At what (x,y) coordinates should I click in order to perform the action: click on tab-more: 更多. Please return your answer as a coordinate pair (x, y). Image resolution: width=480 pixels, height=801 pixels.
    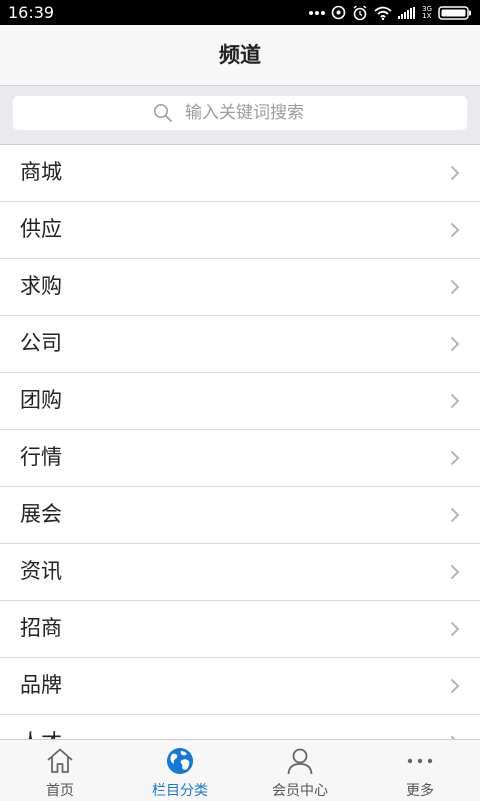
    Looking at the image, I should click on (420, 770).